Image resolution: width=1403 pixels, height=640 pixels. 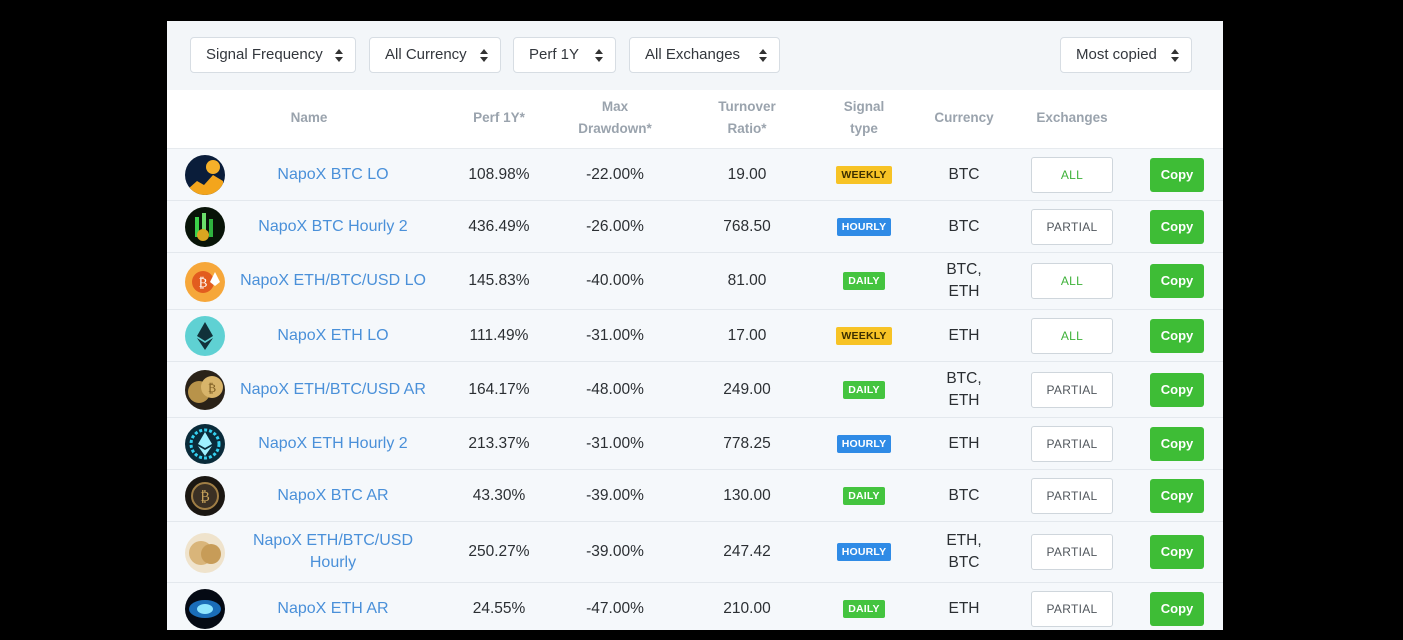 I want to click on header-max-drawdown-line2: Drawdown*, so click(x=615, y=128).